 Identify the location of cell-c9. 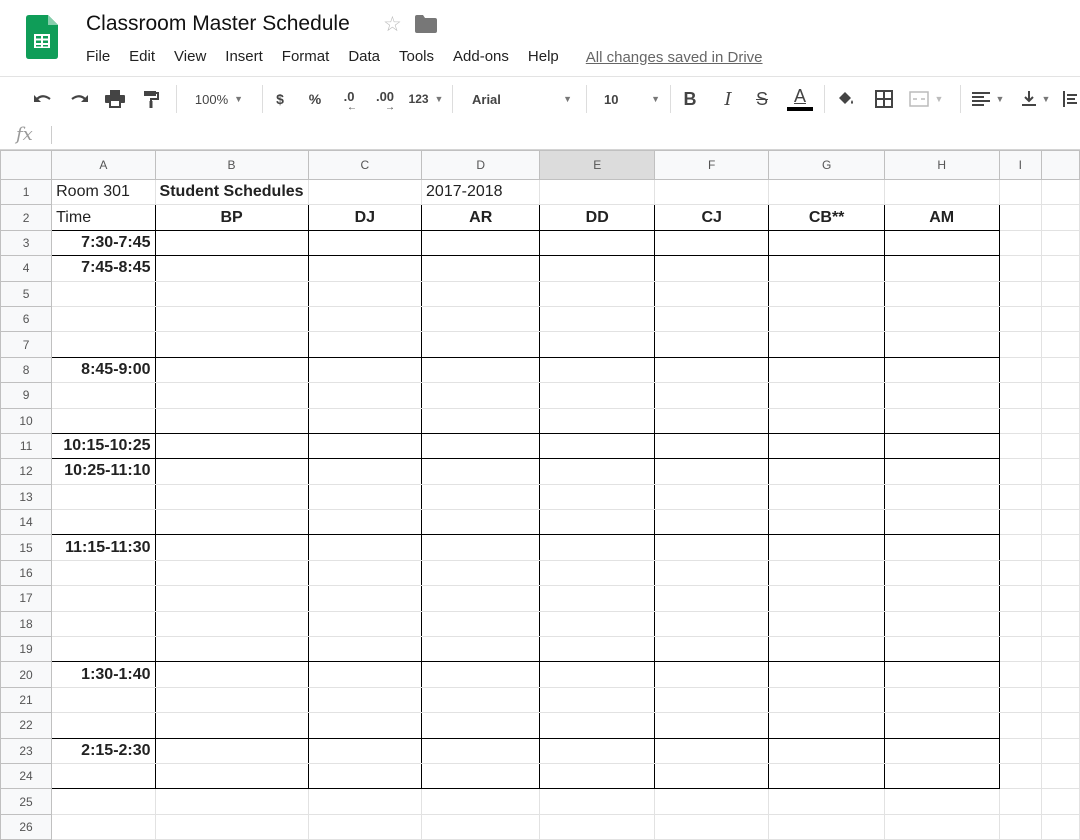
(365, 395).